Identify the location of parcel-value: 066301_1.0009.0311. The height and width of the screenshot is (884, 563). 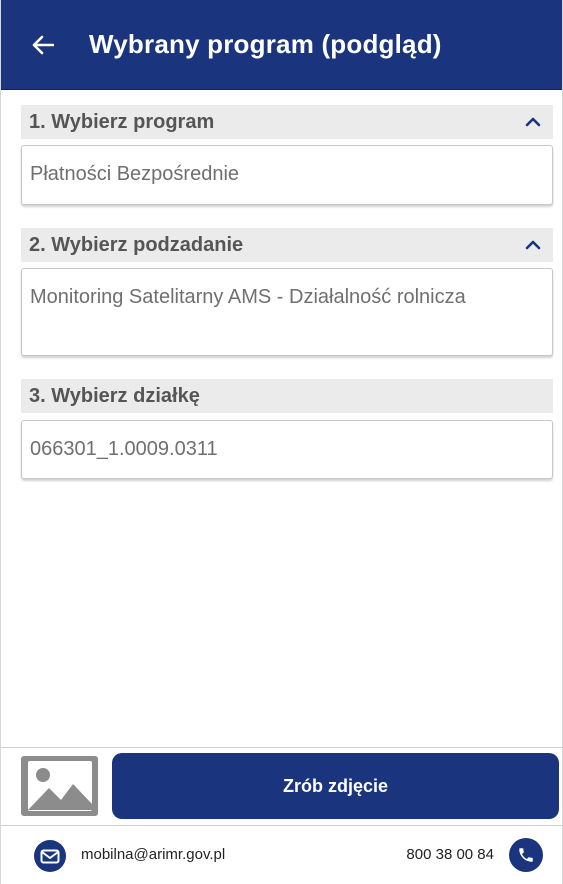
(124, 449).